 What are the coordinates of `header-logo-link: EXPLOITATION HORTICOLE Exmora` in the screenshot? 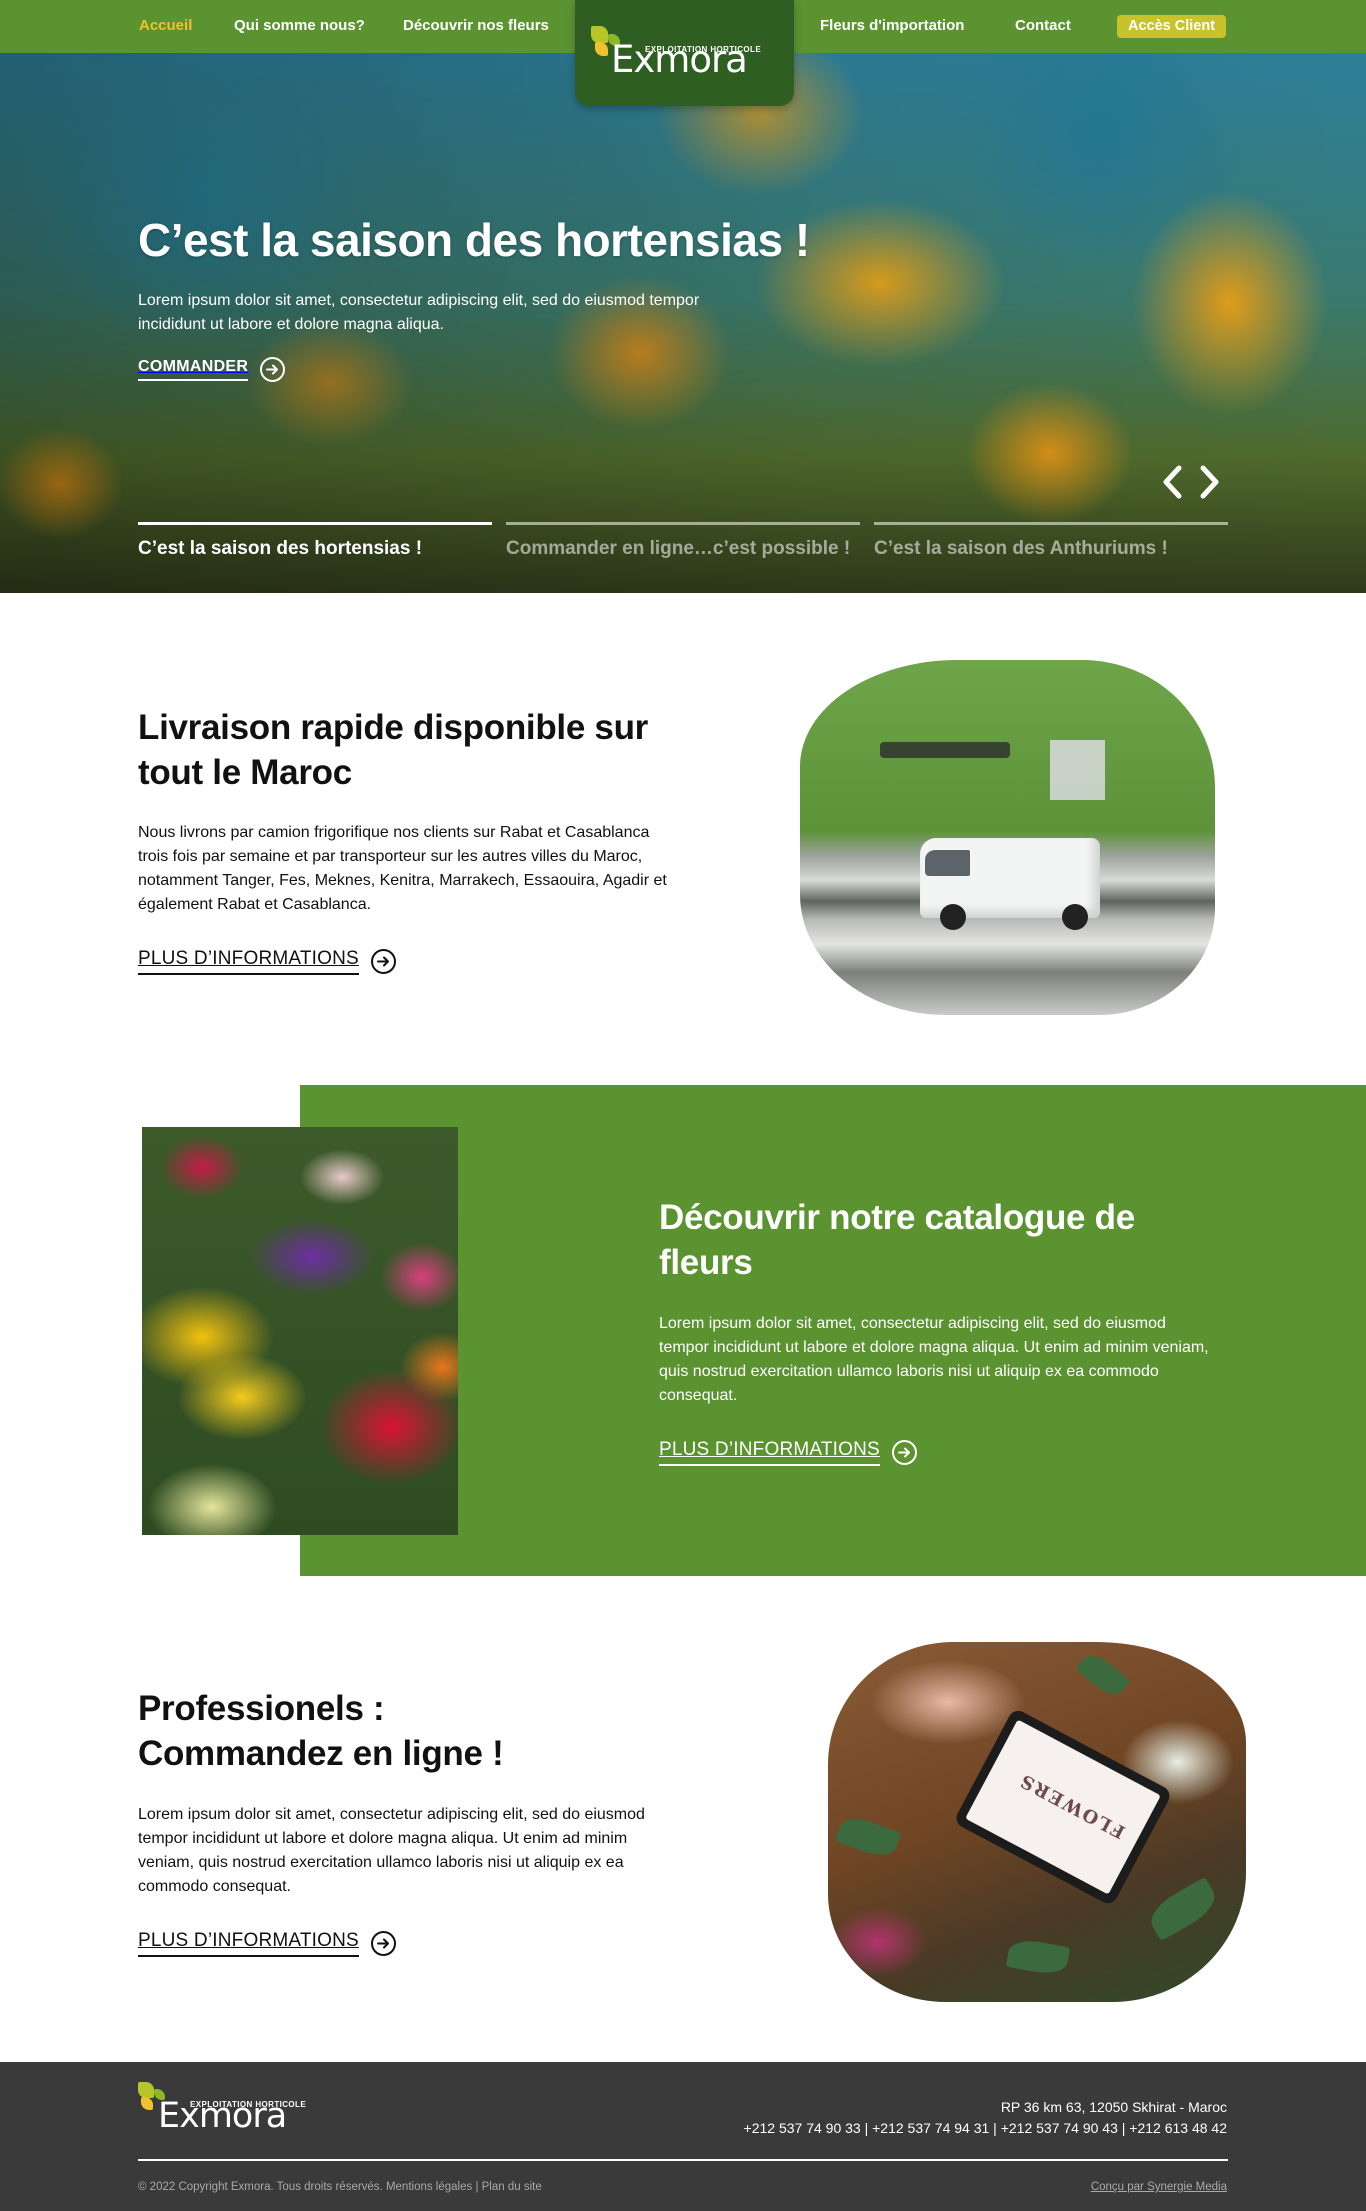 It's located at (684, 53).